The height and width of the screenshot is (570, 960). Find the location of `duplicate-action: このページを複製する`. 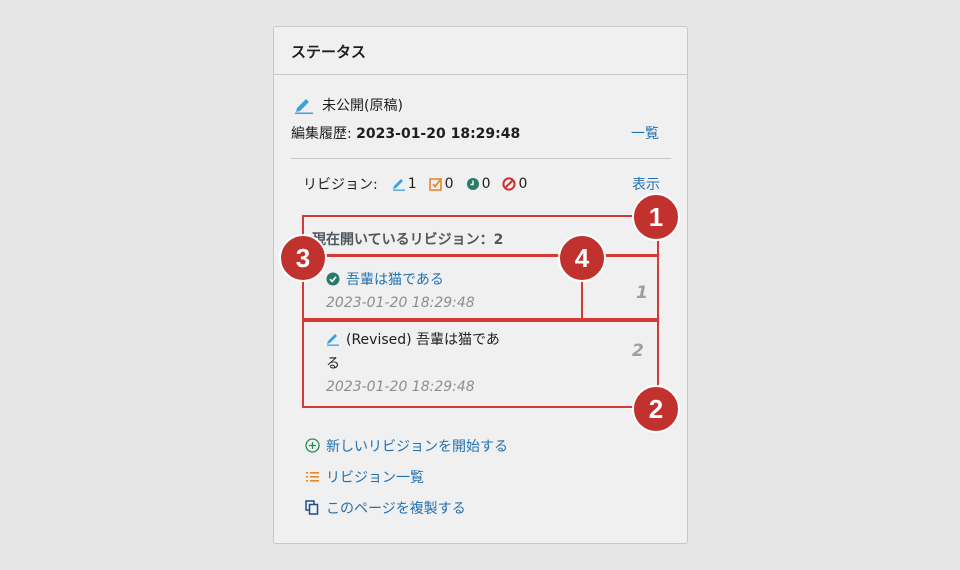

duplicate-action: このページを複製する is located at coordinates (406, 507).